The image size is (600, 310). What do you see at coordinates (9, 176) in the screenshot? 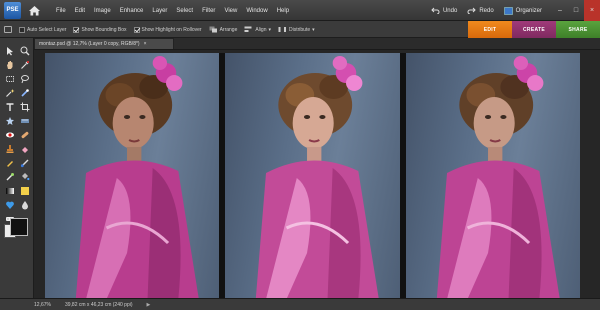
I see `smart-brush-tool-button` at bounding box center [9, 176].